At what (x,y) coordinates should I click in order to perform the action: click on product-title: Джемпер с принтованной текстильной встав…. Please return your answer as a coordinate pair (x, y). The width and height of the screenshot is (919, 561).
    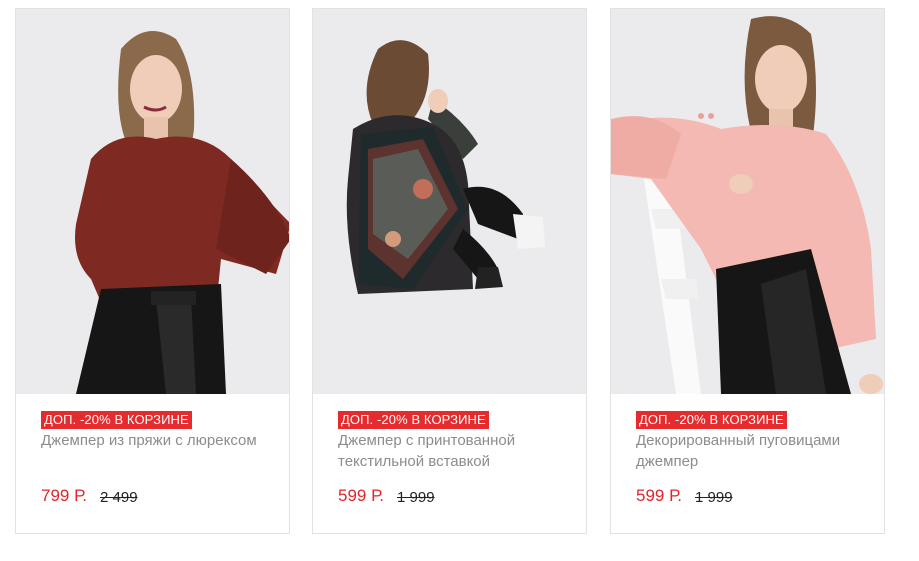
    Looking at the image, I should click on (454, 451).